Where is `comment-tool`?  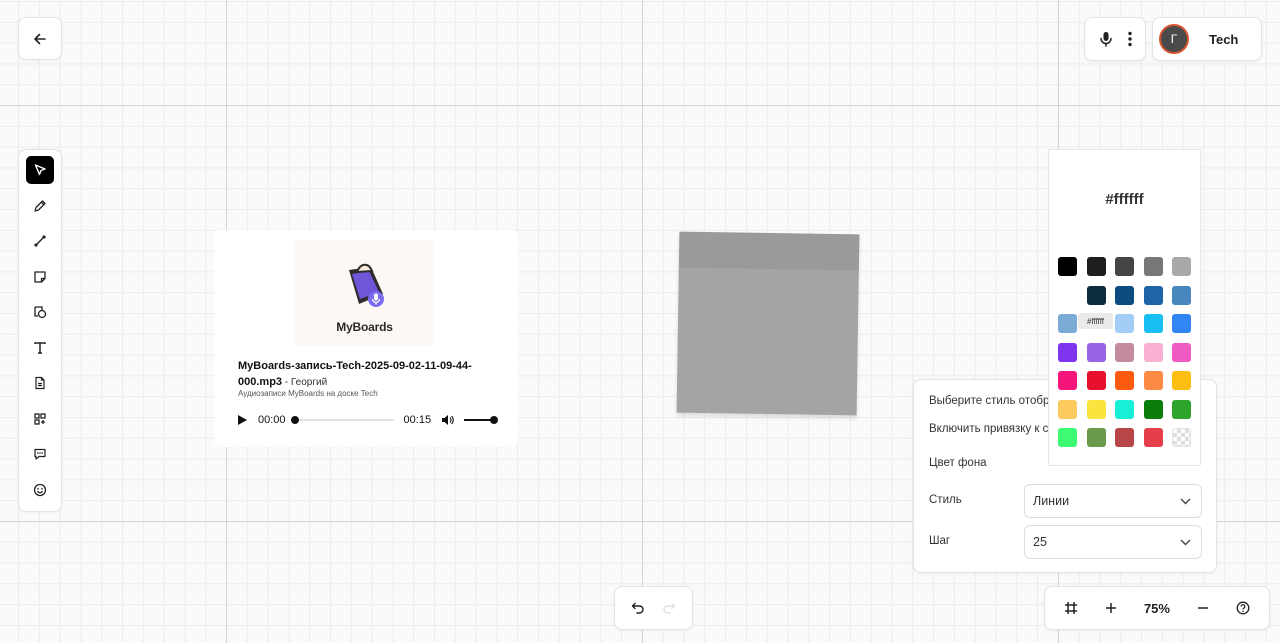
comment-tool is located at coordinates (40, 454).